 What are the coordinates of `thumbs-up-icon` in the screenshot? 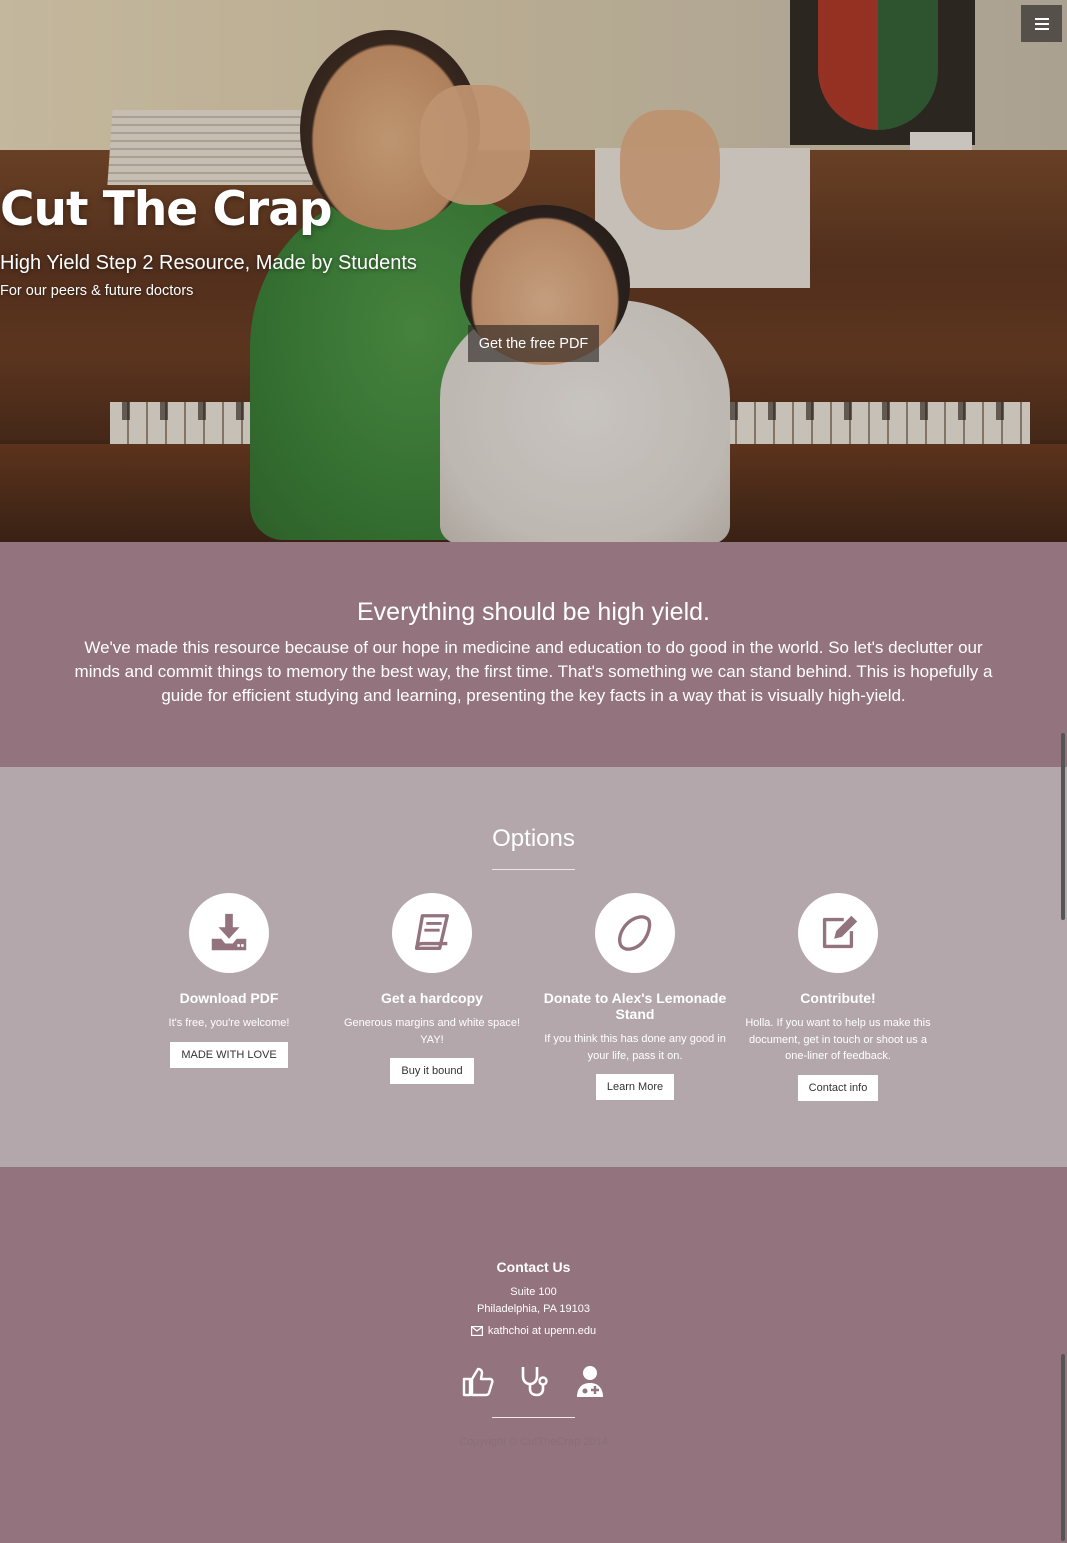 It's located at (478, 1382).